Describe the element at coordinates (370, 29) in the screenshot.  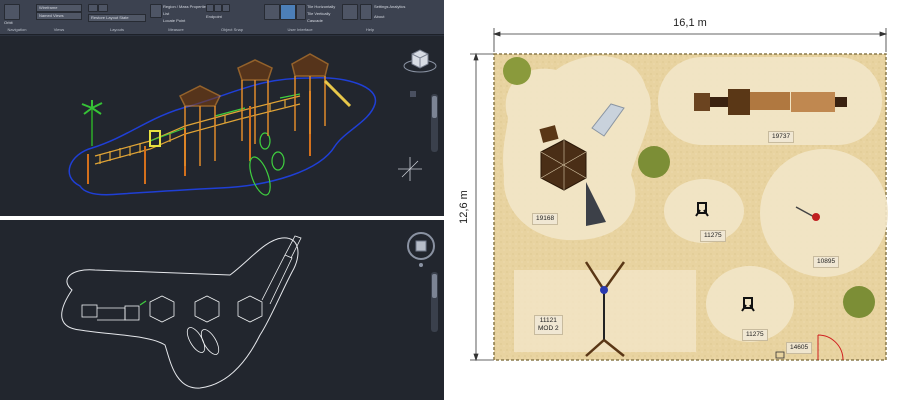
I see `help-group-label: Help` at that location.